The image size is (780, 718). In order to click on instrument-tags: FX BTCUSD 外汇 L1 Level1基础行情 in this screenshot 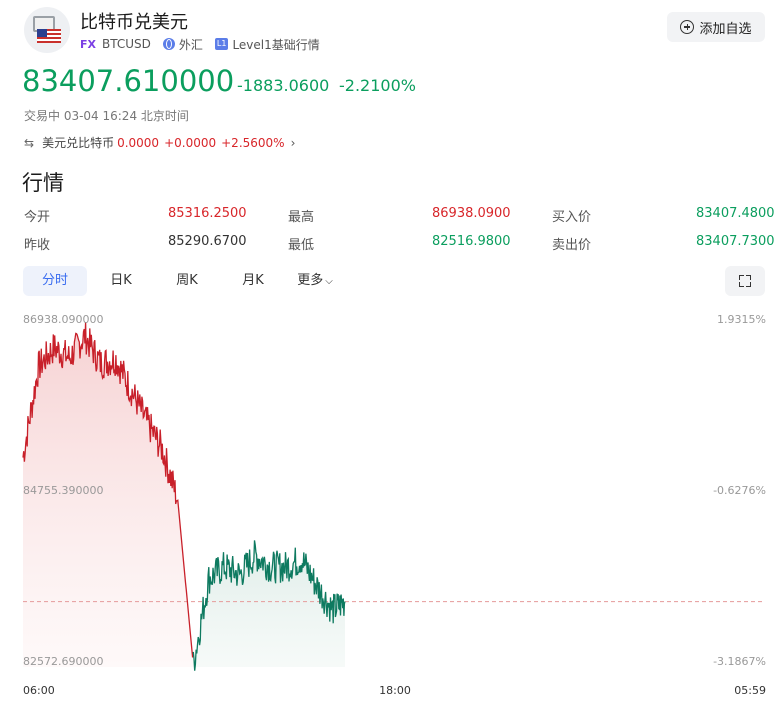, I will do `click(206, 44)`.